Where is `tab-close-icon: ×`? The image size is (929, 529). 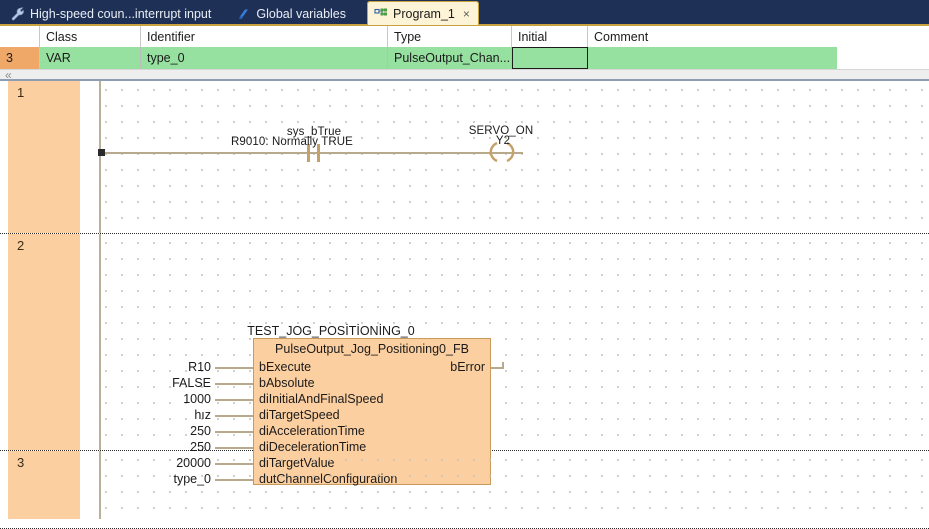
tab-close-icon: × is located at coordinates (466, 14).